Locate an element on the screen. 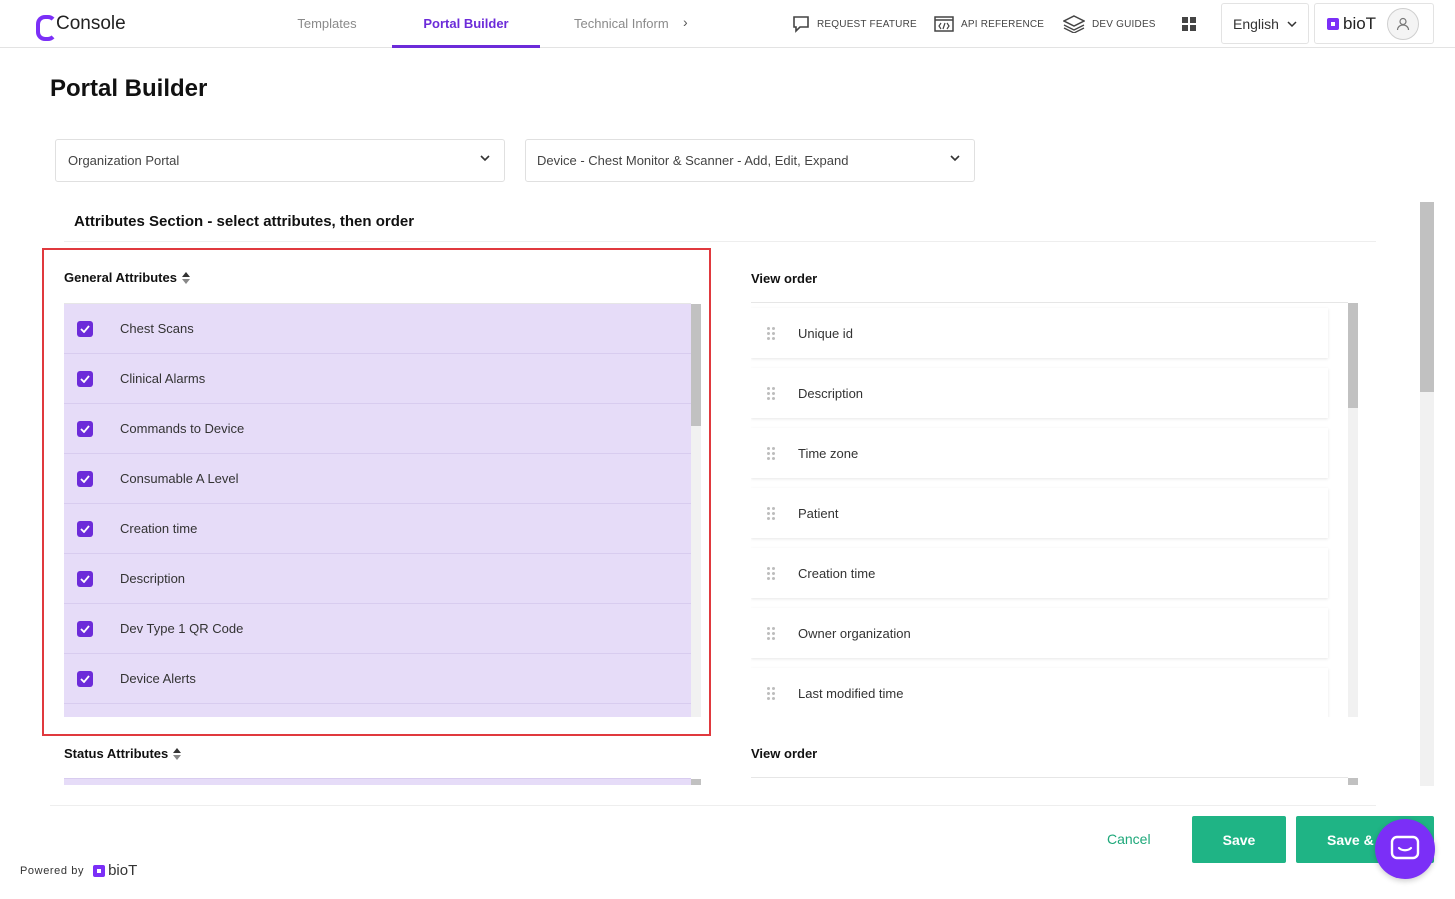 The width and height of the screenshot is (1455, 899). tab-portal-builder: Portal Builder is located at coordinates (466, 24).